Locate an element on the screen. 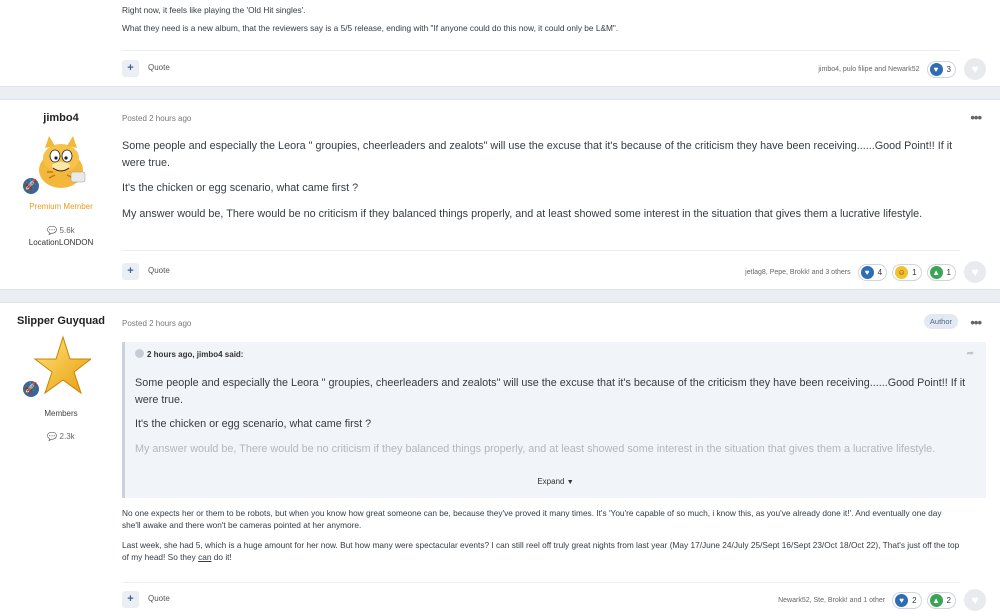 The height and width of the screenshot is (616, 1000). reaction-count-thanks: ▲ 2 is located at coordinates (941, 600).